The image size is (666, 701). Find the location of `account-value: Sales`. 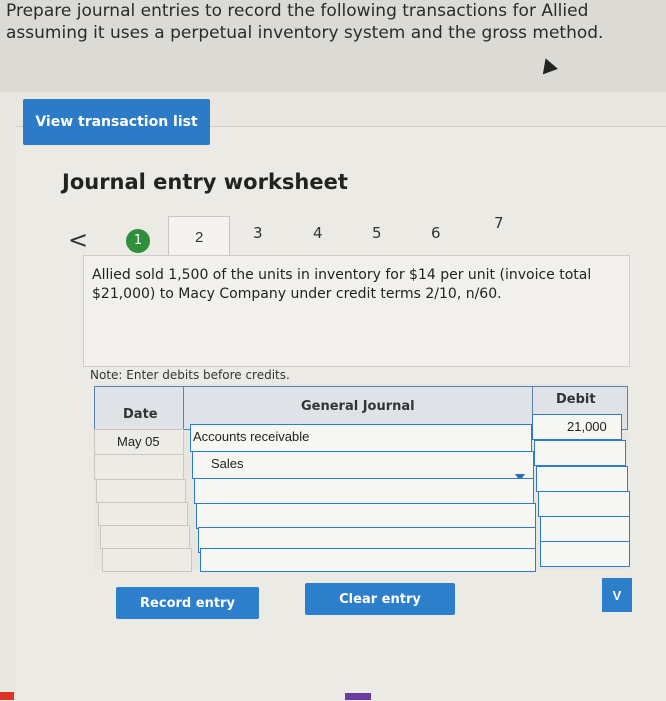

account-value: Sales is located at coordinates (227, 463).